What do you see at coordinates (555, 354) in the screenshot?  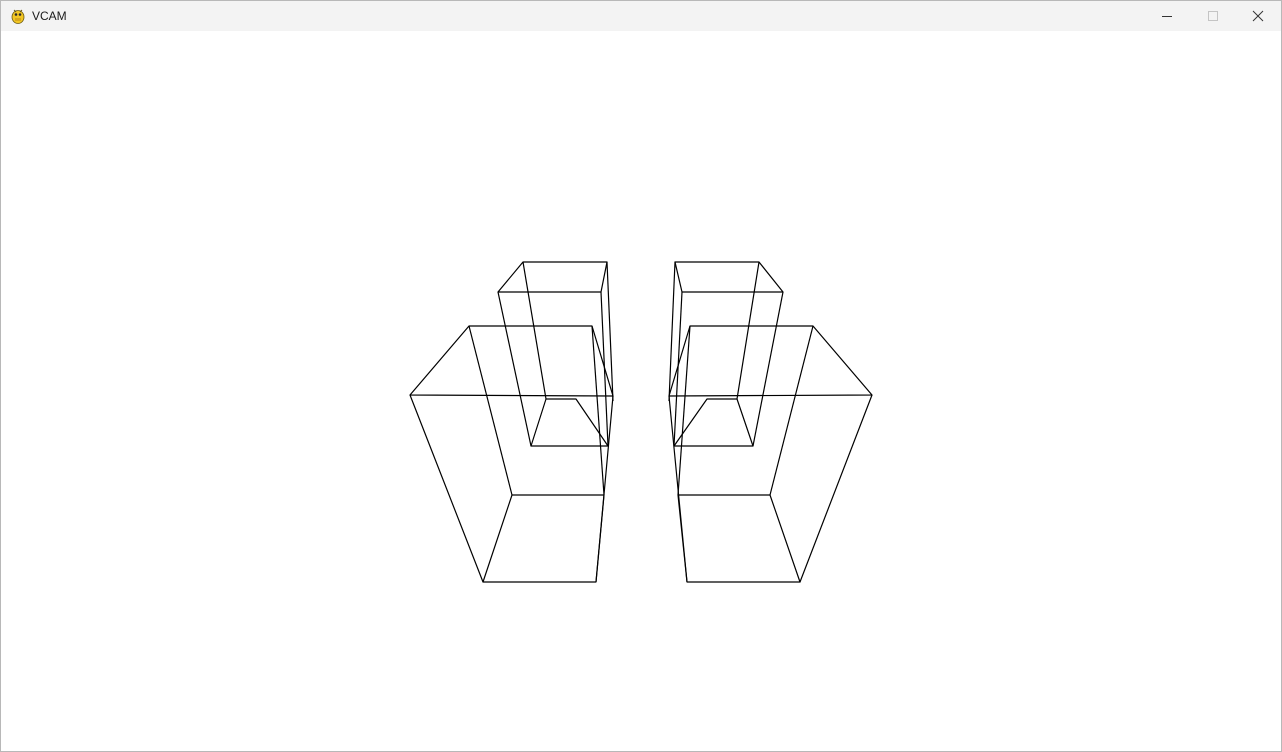 I see `wireframe-box-back-left` at bounding box center [555, 354].